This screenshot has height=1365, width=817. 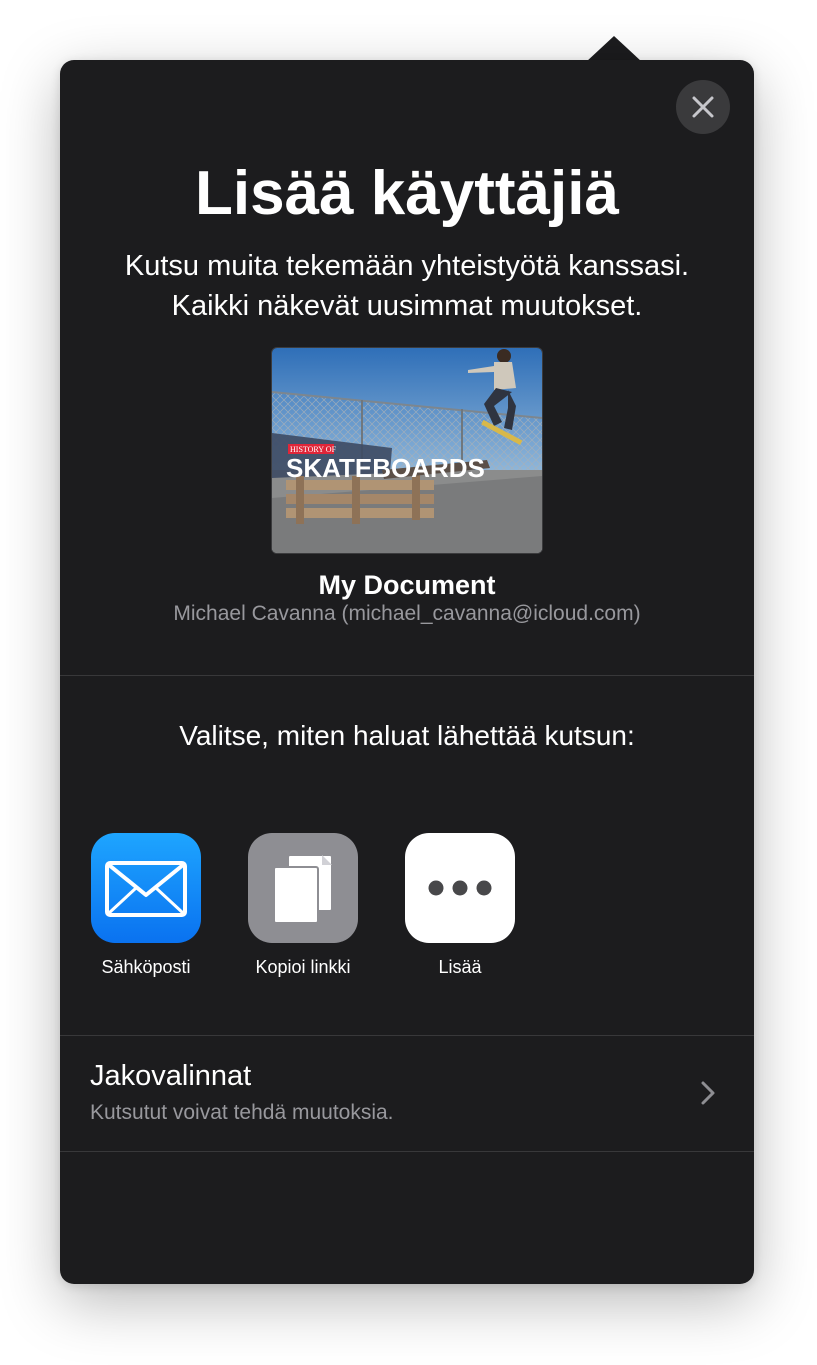 What do you see at coordinates (407, 306) in the screenshot?
I see `subtitle-line-2: Kaikki näkevät uusimmat muutokset.` at bounding box center [407, 306].